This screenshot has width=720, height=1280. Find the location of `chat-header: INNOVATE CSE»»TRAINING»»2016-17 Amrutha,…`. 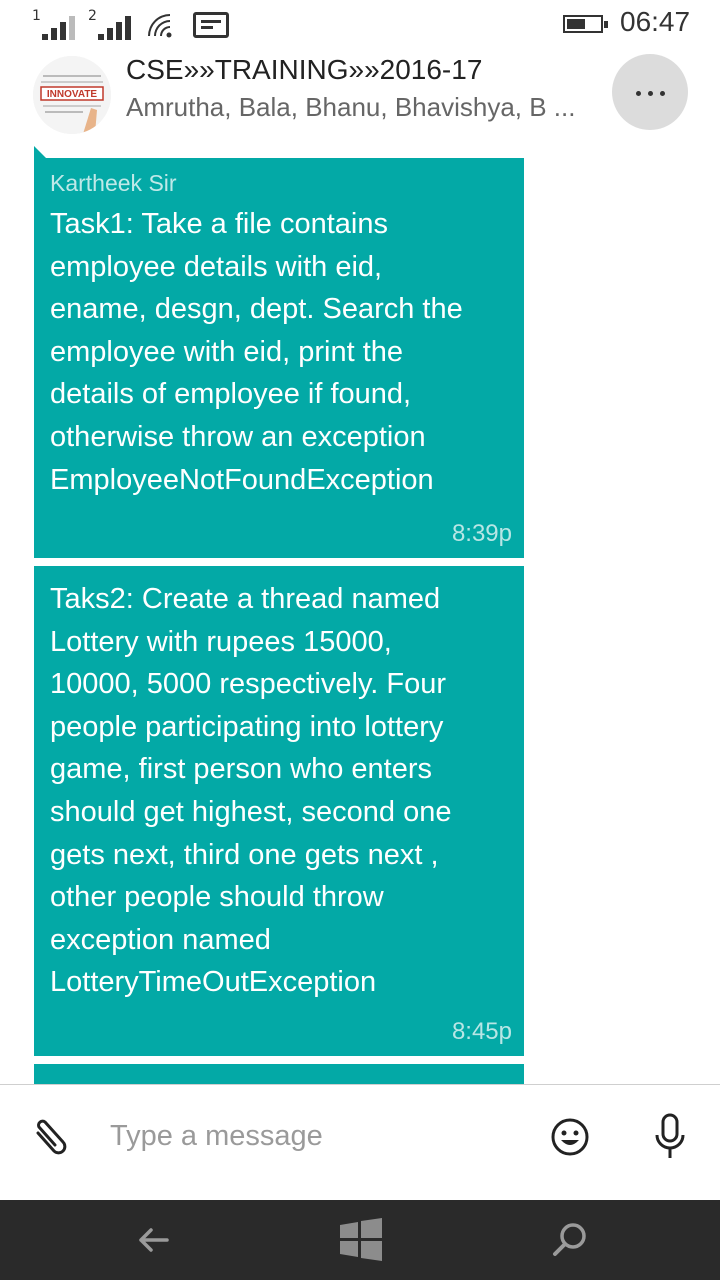

chat-header: INNOVATE CSE»»TRAINING»»2016-17 Amrutha,… is located at coordinates (360, 94).